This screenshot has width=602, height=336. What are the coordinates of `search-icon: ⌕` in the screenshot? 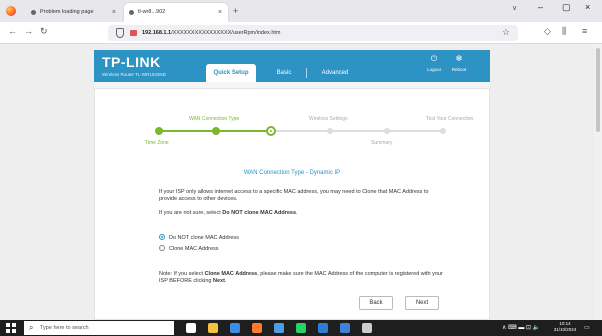 It's located at (31, 327).